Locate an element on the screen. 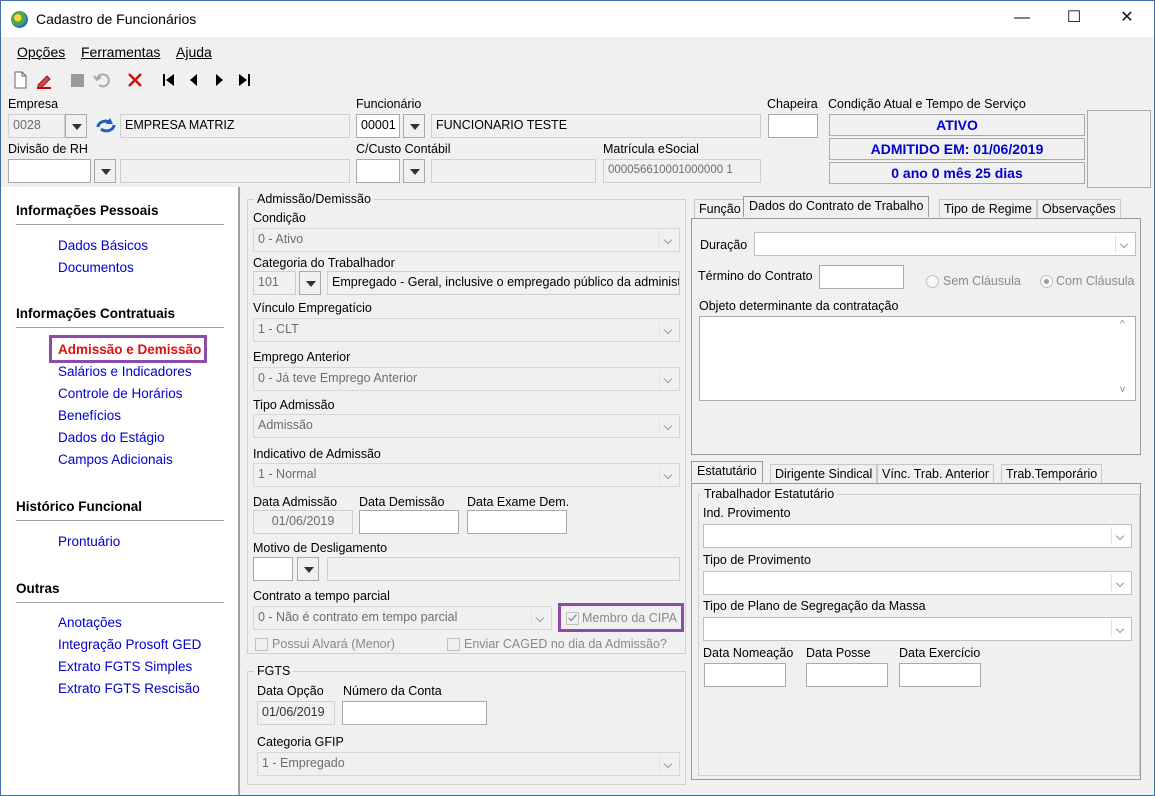  sidebar-item-documentos: Documentos is located at coordinates (96, 267).